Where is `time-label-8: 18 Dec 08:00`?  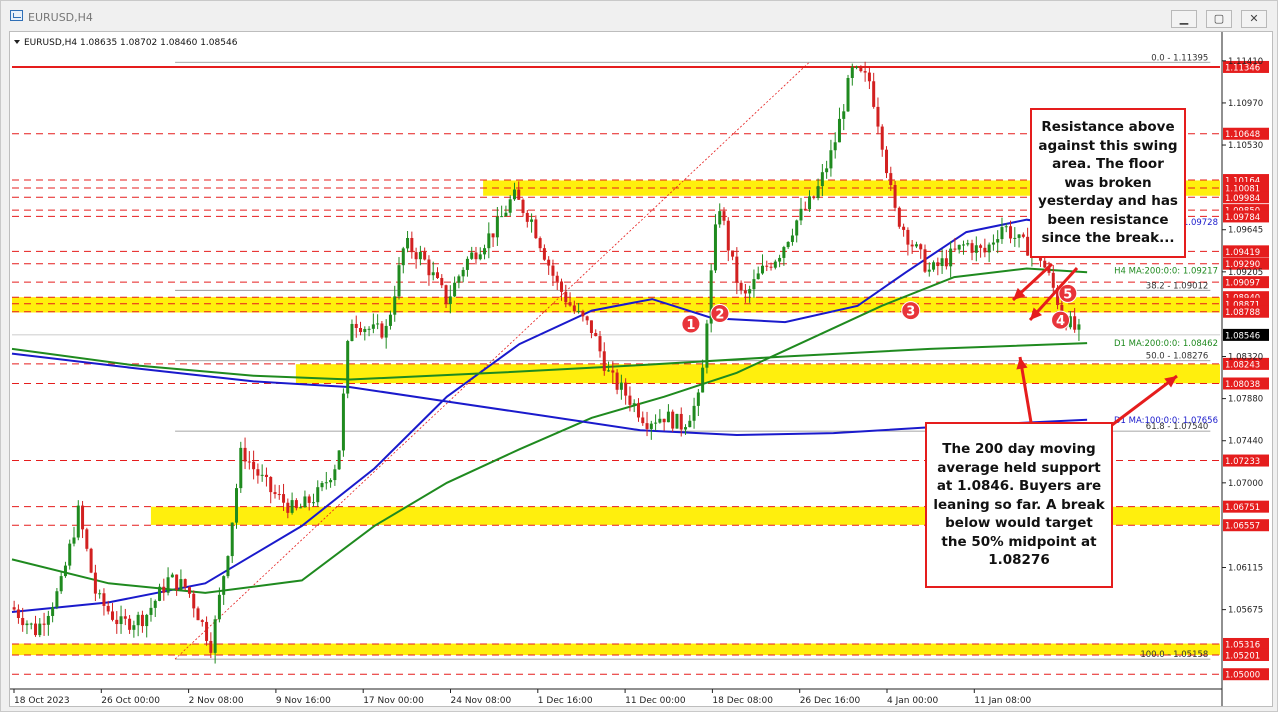 time-label-8: 18 Dec 08:00 is located at coordinates (742, 701).